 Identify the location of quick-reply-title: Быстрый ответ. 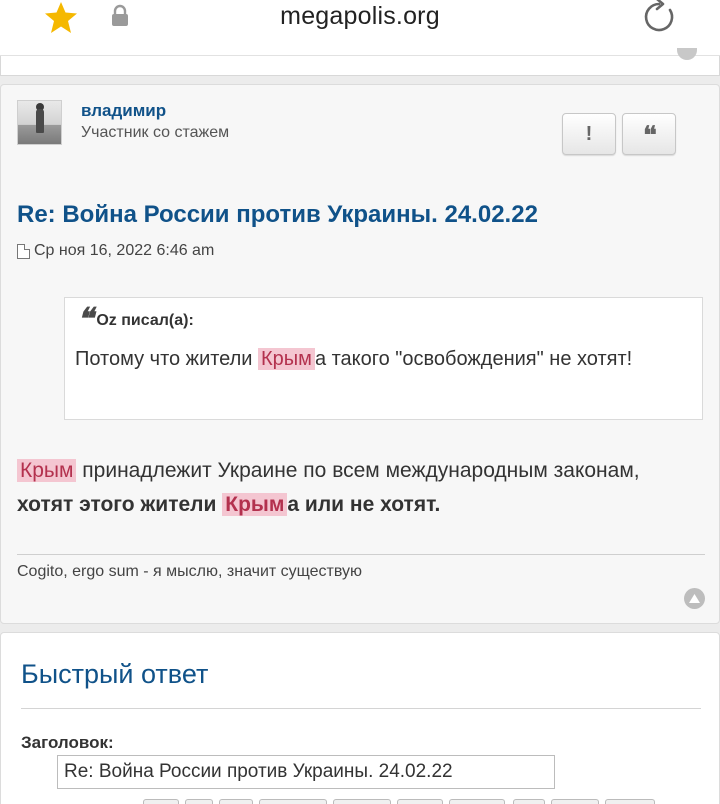
(115, 674).